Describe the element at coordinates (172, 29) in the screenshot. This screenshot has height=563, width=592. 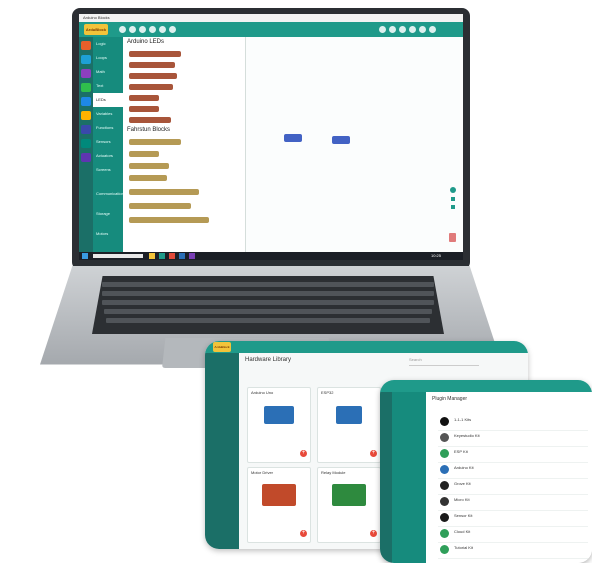
I see `settings-button` at that location.